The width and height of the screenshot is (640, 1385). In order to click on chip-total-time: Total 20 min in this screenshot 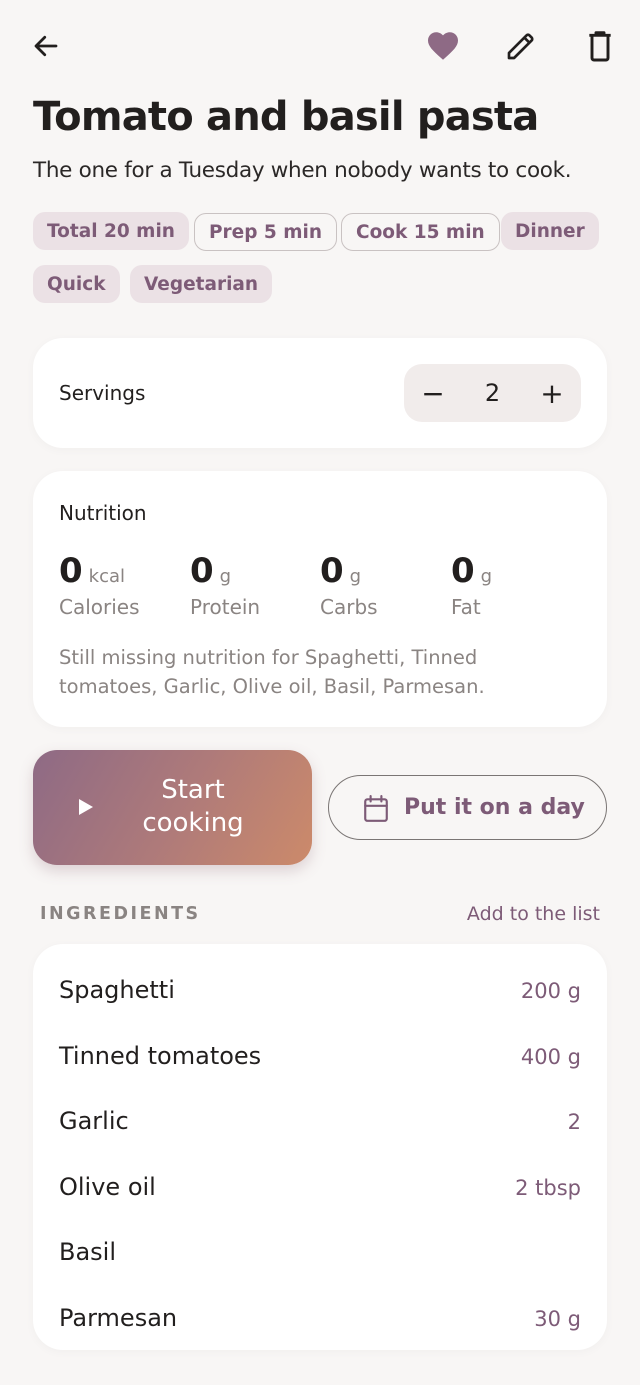, I will do `click(111, 231)`.